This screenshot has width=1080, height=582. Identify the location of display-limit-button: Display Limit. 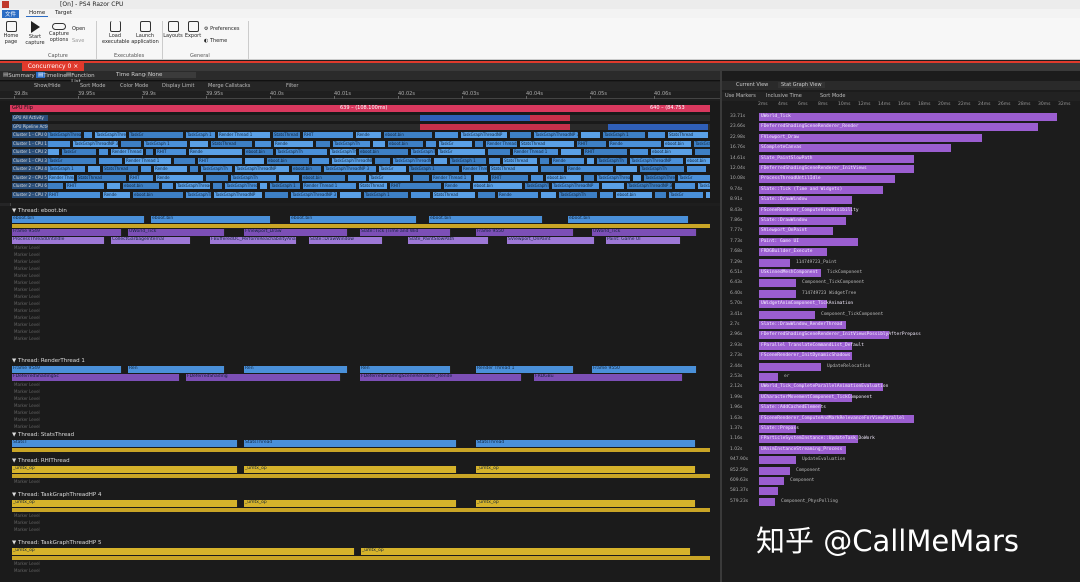
(178, 86).